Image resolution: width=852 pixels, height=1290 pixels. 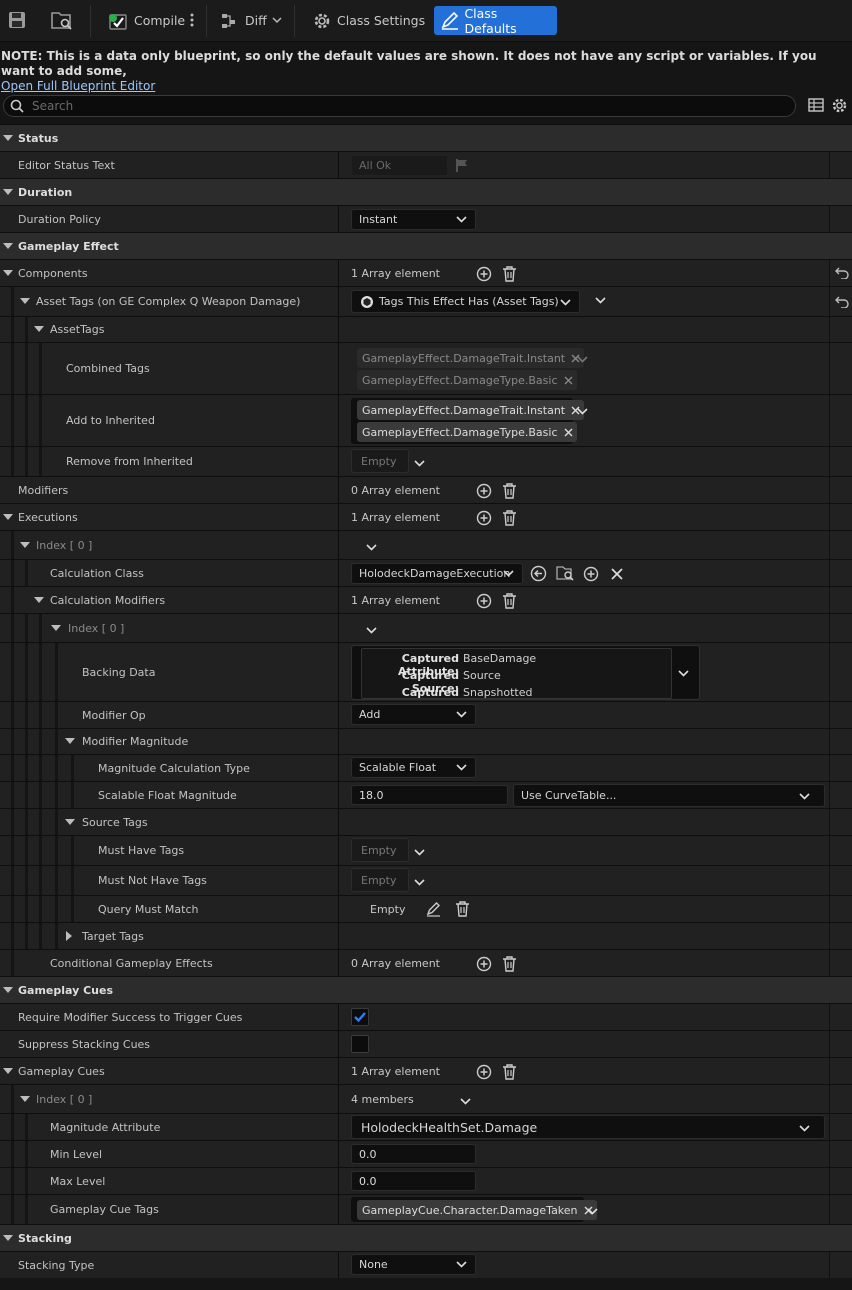 I want to click on close-icon, so click(x=568, y=432).